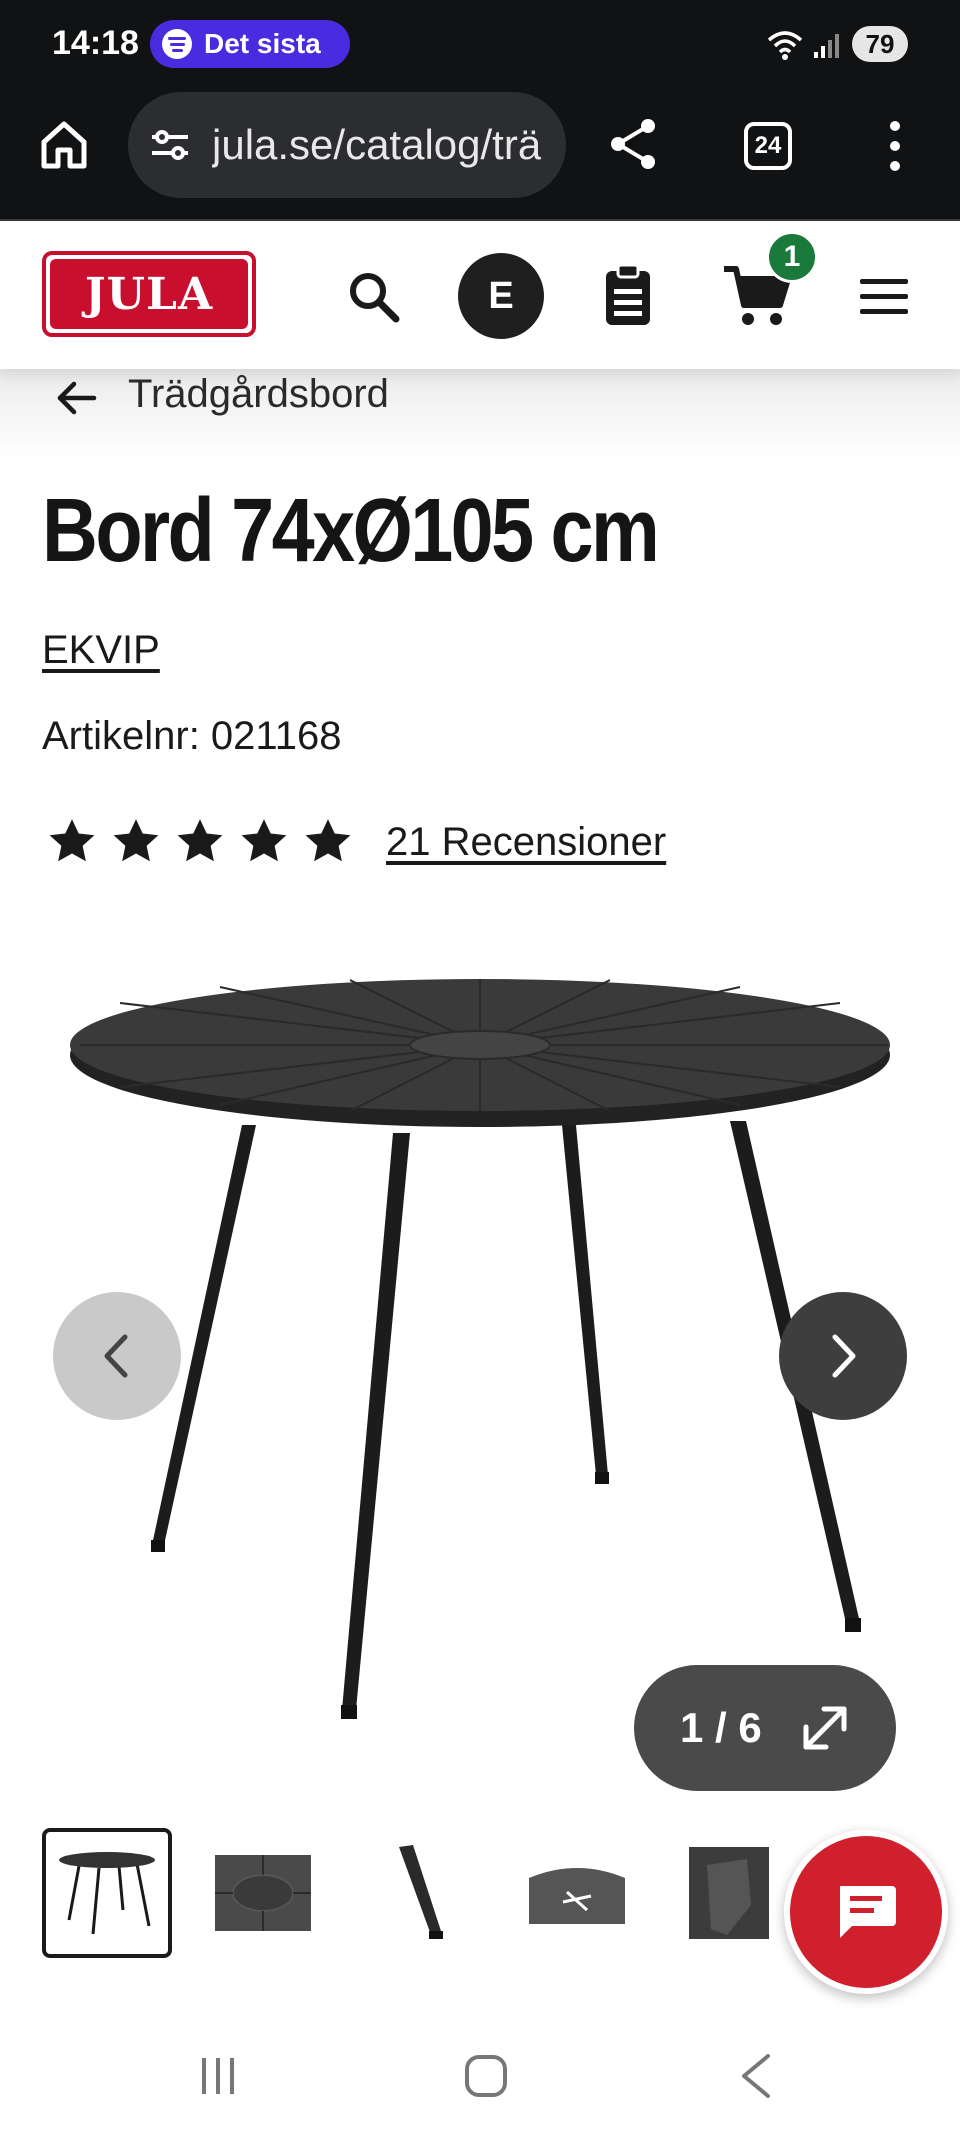 The width and height of the screenshot is (960, 2133). Describe the element at coordinates (258, 394) in the screenshot. I see `breadcrumb: Trädgårdsbord` at that location.